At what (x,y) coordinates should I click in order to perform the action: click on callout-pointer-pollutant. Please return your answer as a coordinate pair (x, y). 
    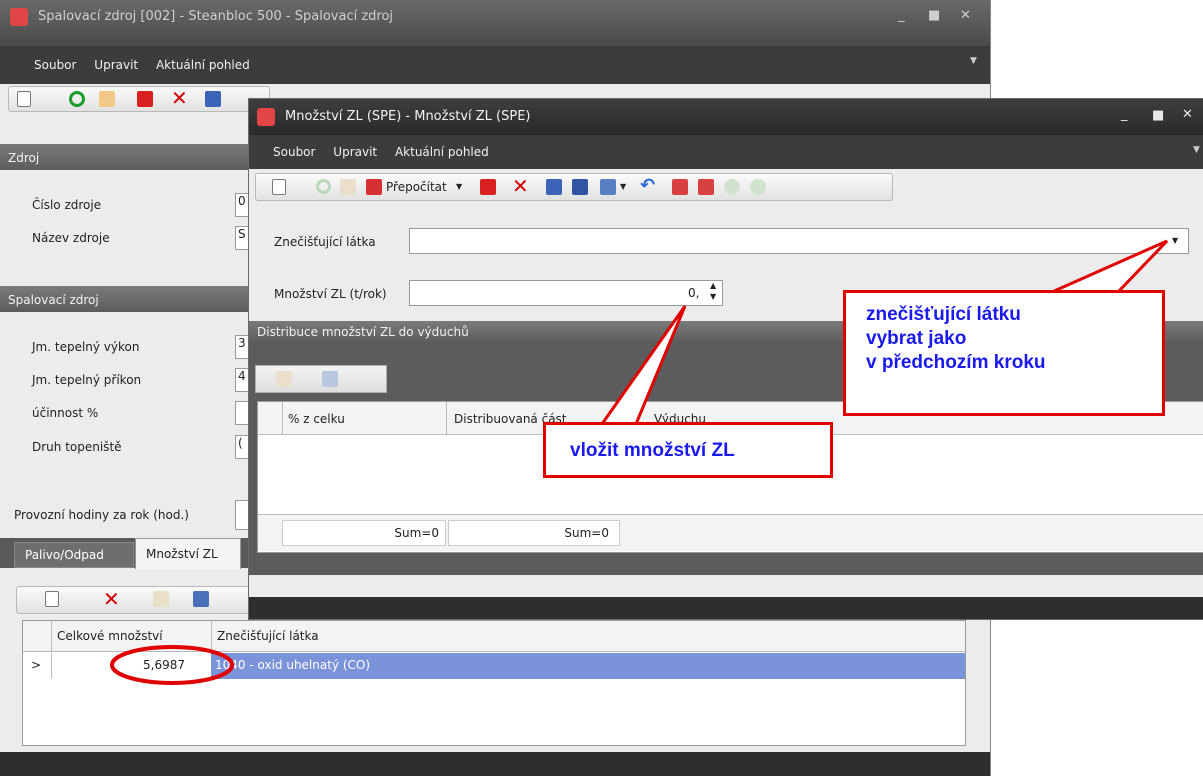
    Looking at the image, I should click on (1110, 266).